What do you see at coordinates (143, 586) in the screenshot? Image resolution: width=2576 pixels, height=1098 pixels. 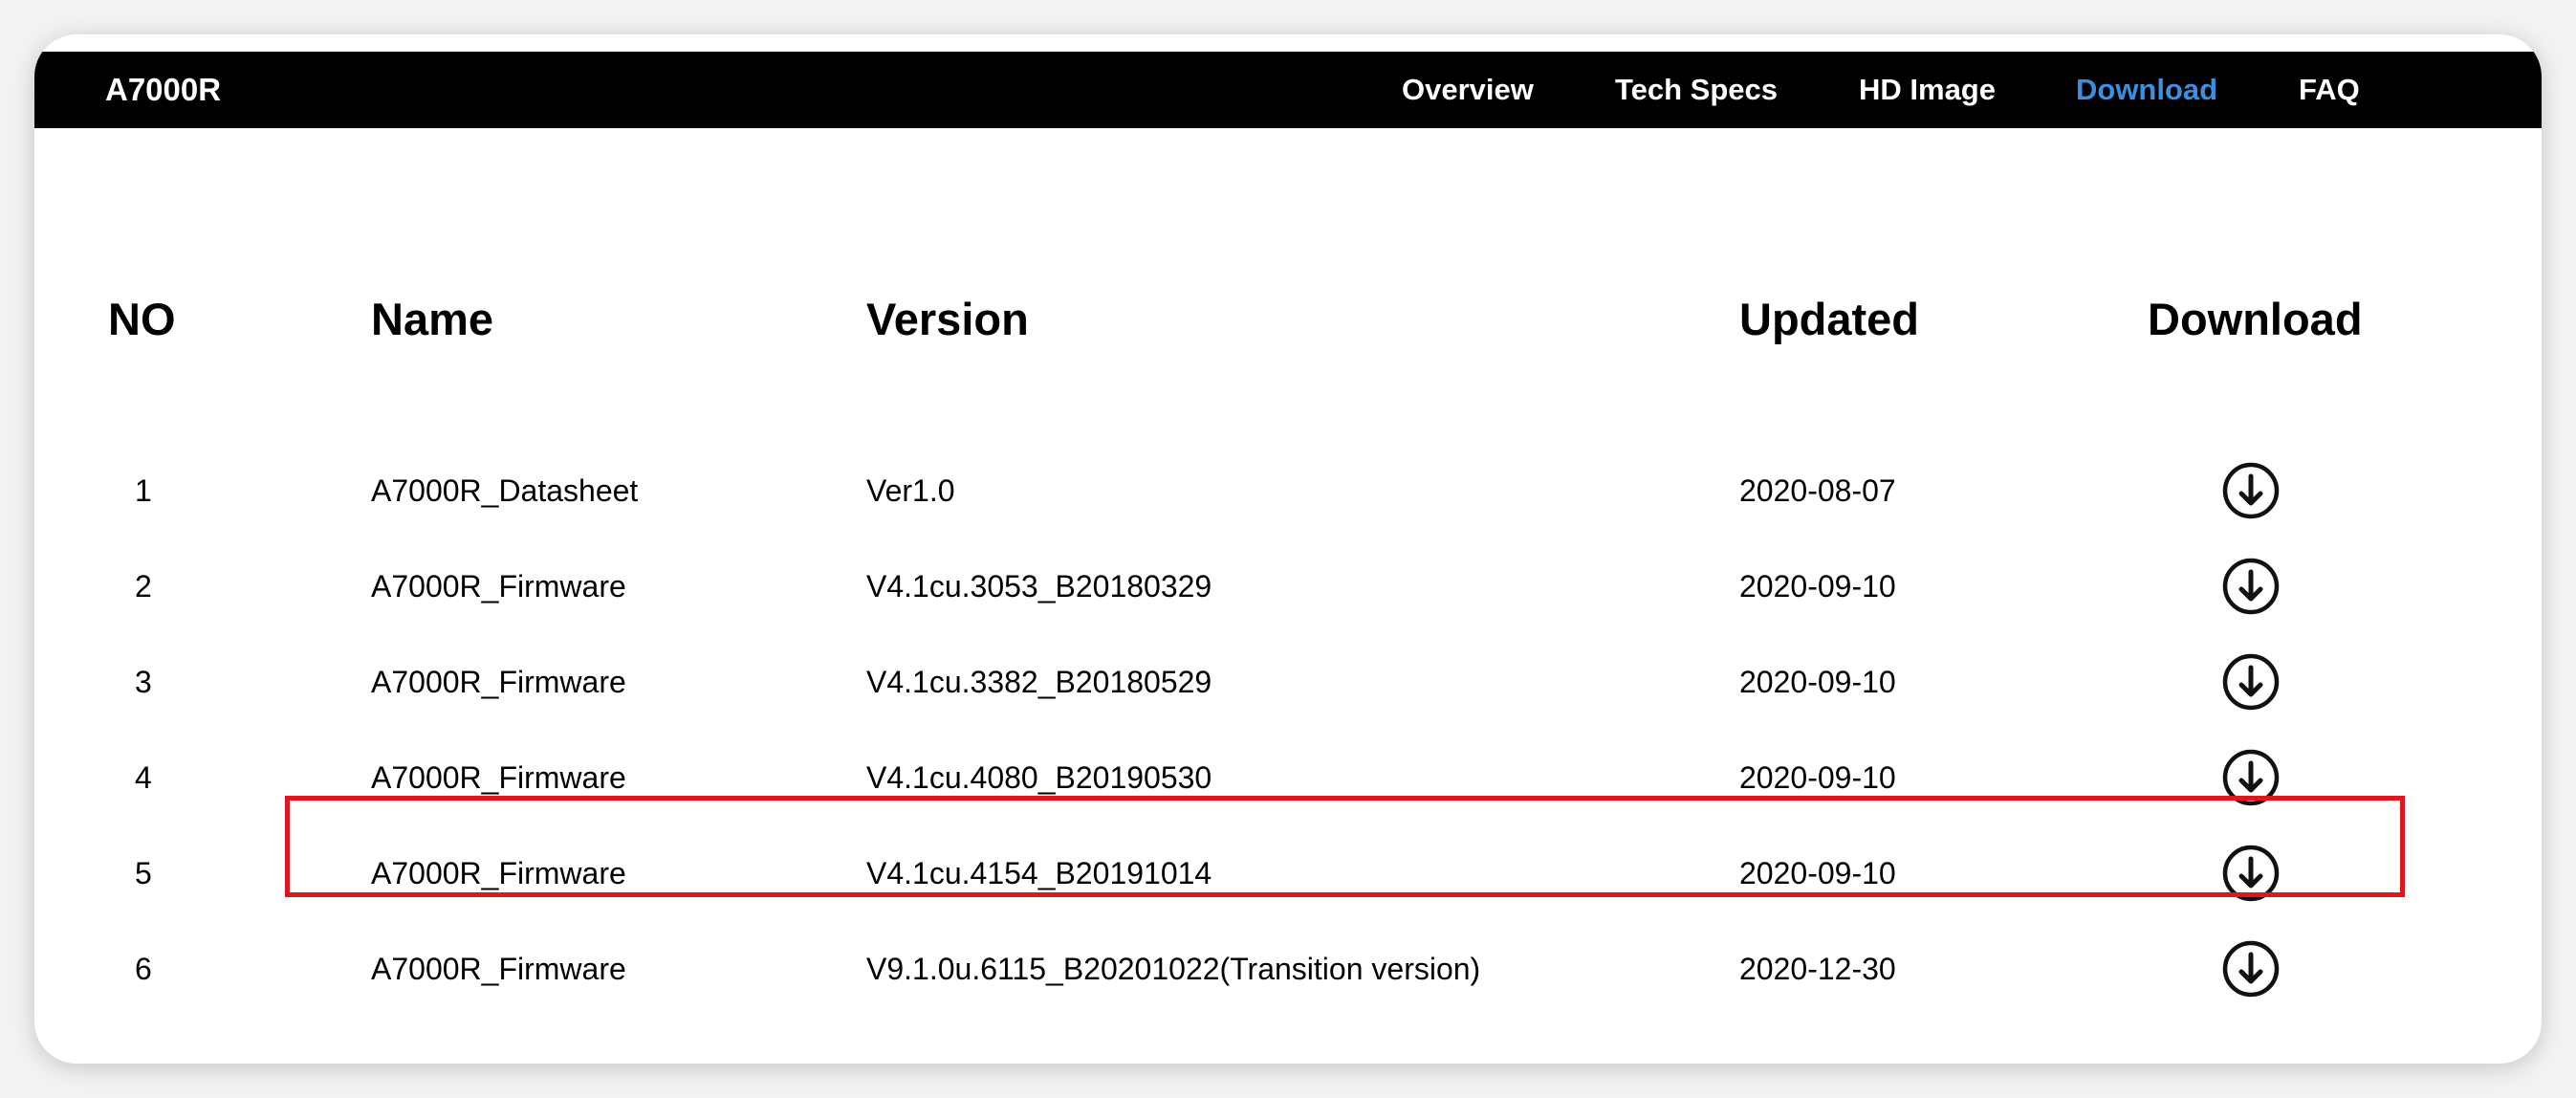 I see `cell-no: 2` at bounding box center [143, 586].